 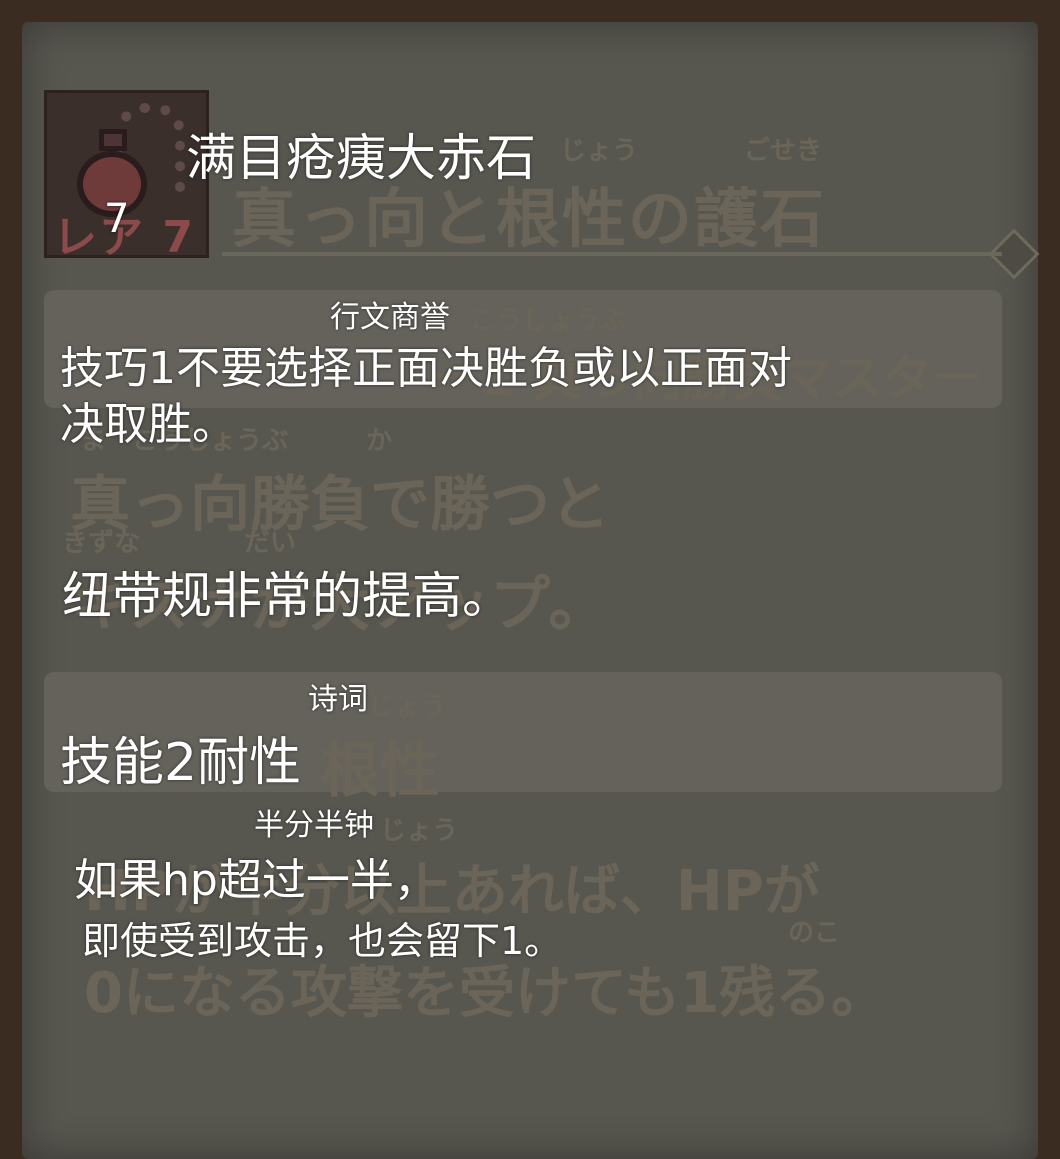 I want to click on skill2-description-translation-line1: 如果hp超过一半，, so click(x=256, y=880).